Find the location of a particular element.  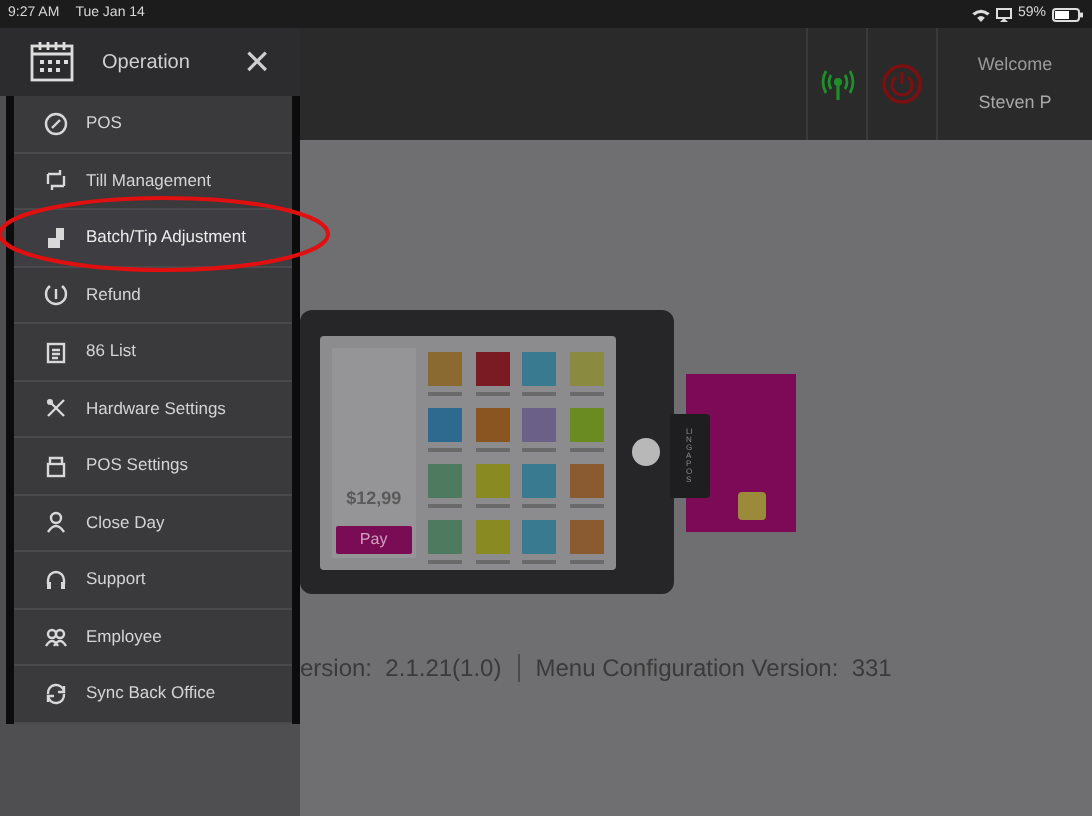

menu-item: Batch/Tip Adjustment is located at coordinates (153, 238).